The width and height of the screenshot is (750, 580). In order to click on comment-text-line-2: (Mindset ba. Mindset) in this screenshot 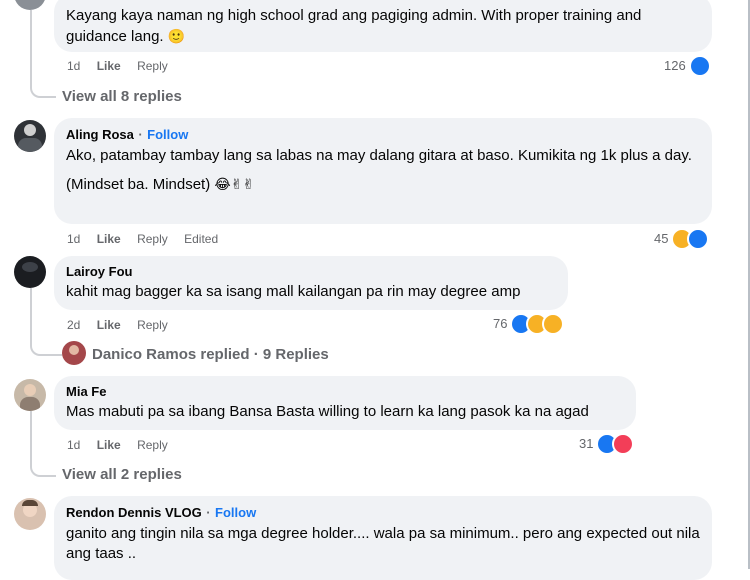, I will do `click(138, 184)`.